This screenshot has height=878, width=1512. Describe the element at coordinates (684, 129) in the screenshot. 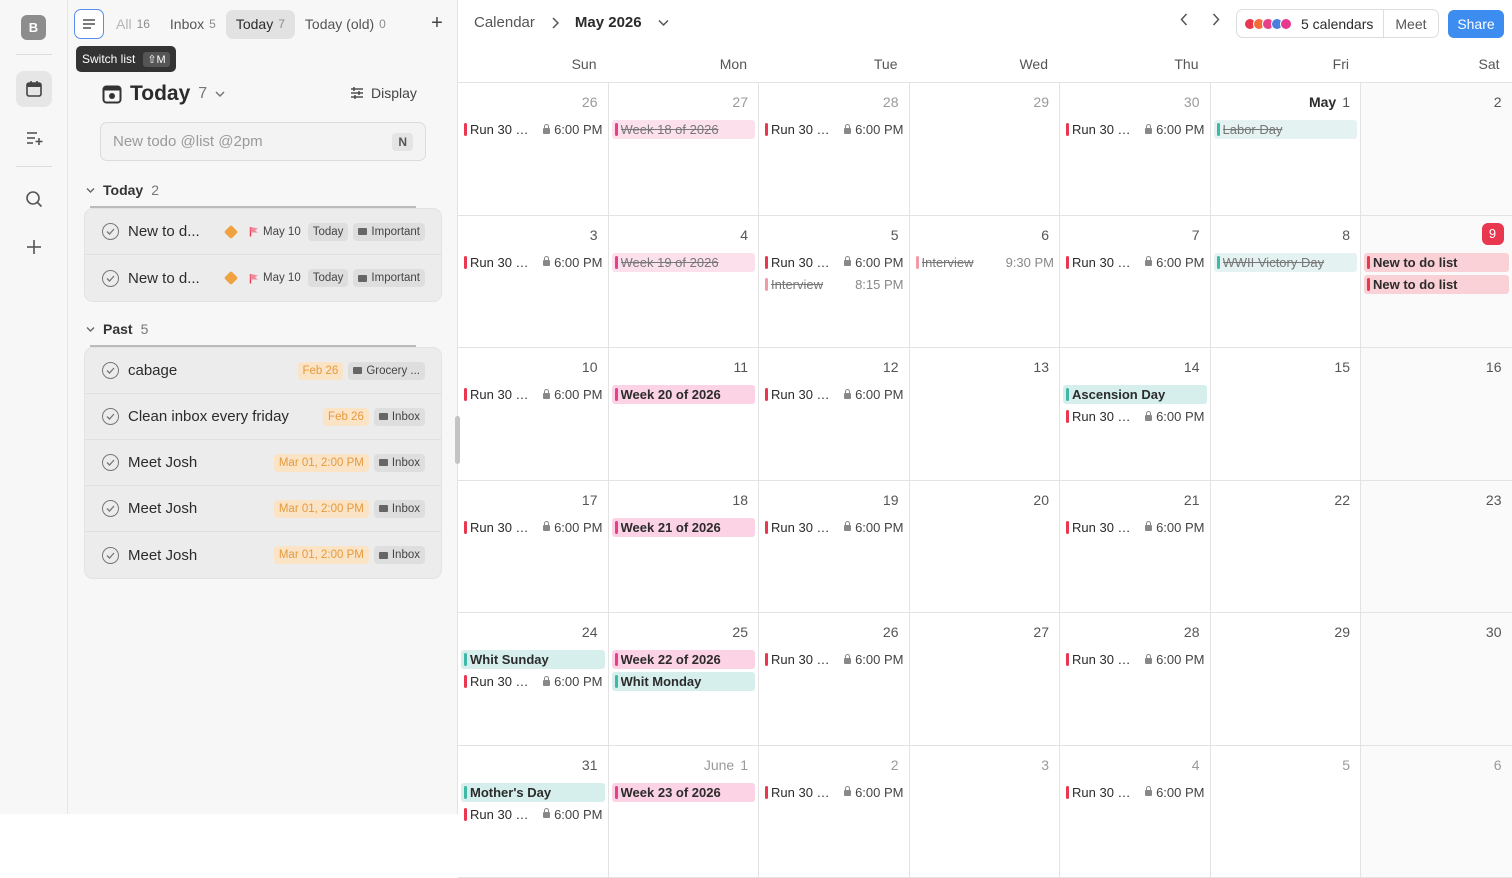

I see `calendar-event: Week 18 of 2026` at that location.